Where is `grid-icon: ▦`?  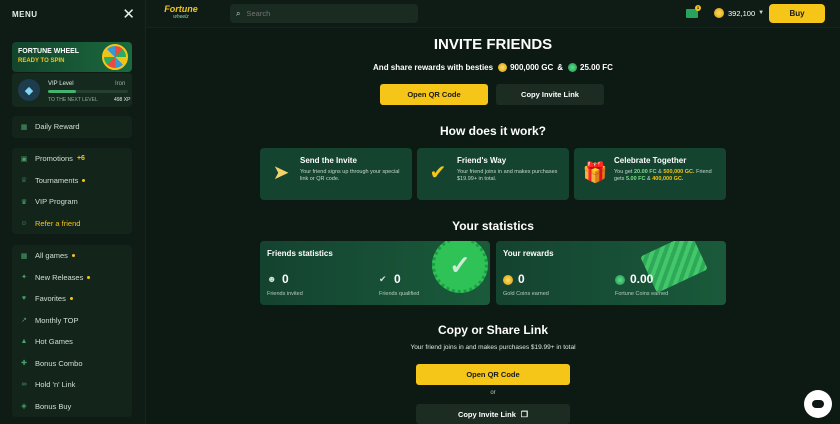
grid-icon: ▦ is located at coordinates (24, 256).